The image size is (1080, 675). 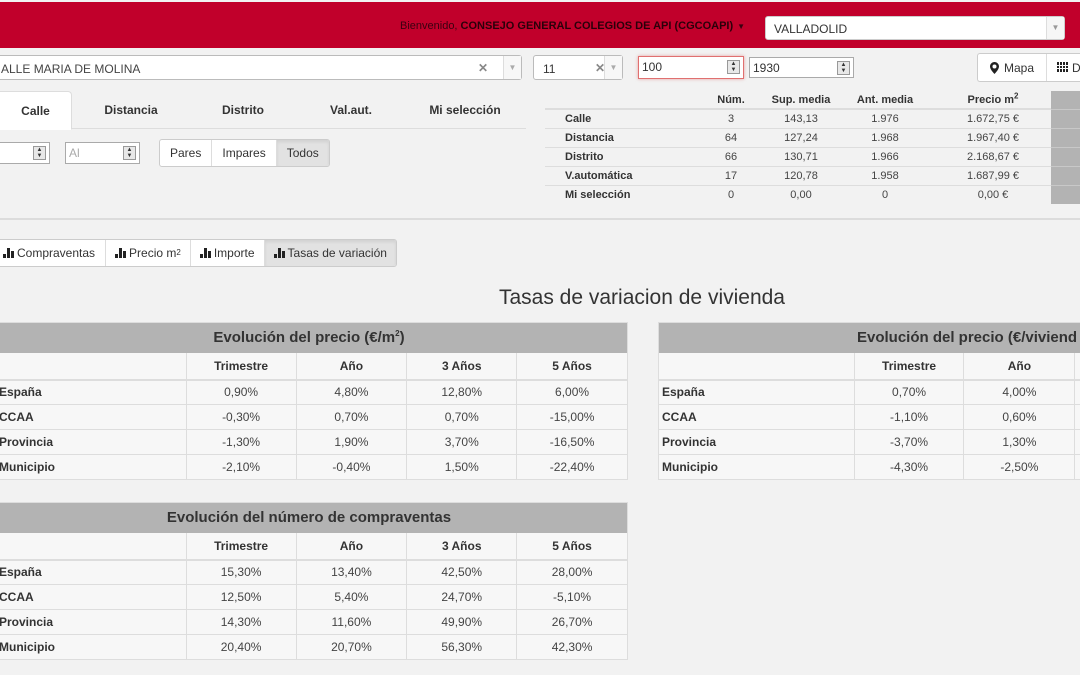 I want to click on tab-label: Mi selección, so click(x=465, y=110).